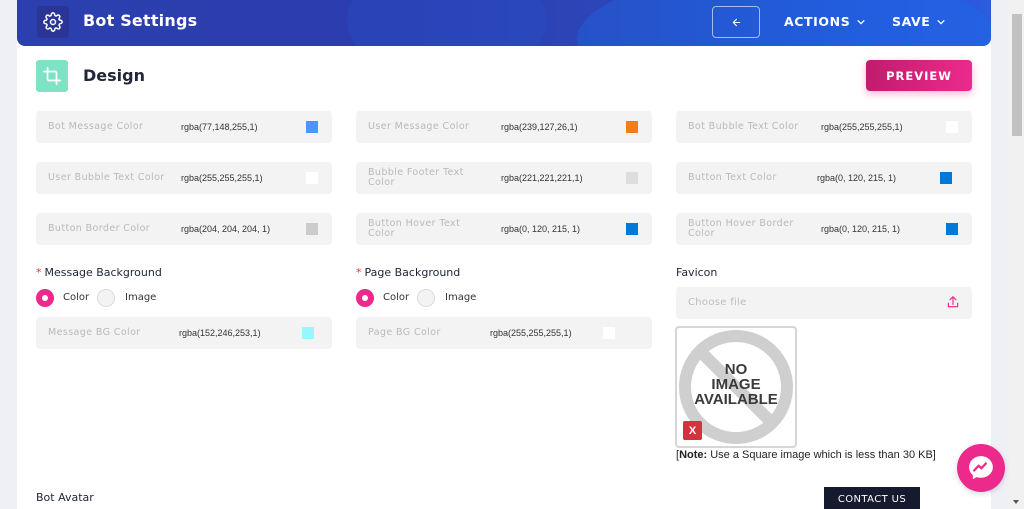  What do you see at coordinates (542, 178) in the screenshot?
I see `field-value: rgba(221,221,221,1)` at bounding box center [542, 178].